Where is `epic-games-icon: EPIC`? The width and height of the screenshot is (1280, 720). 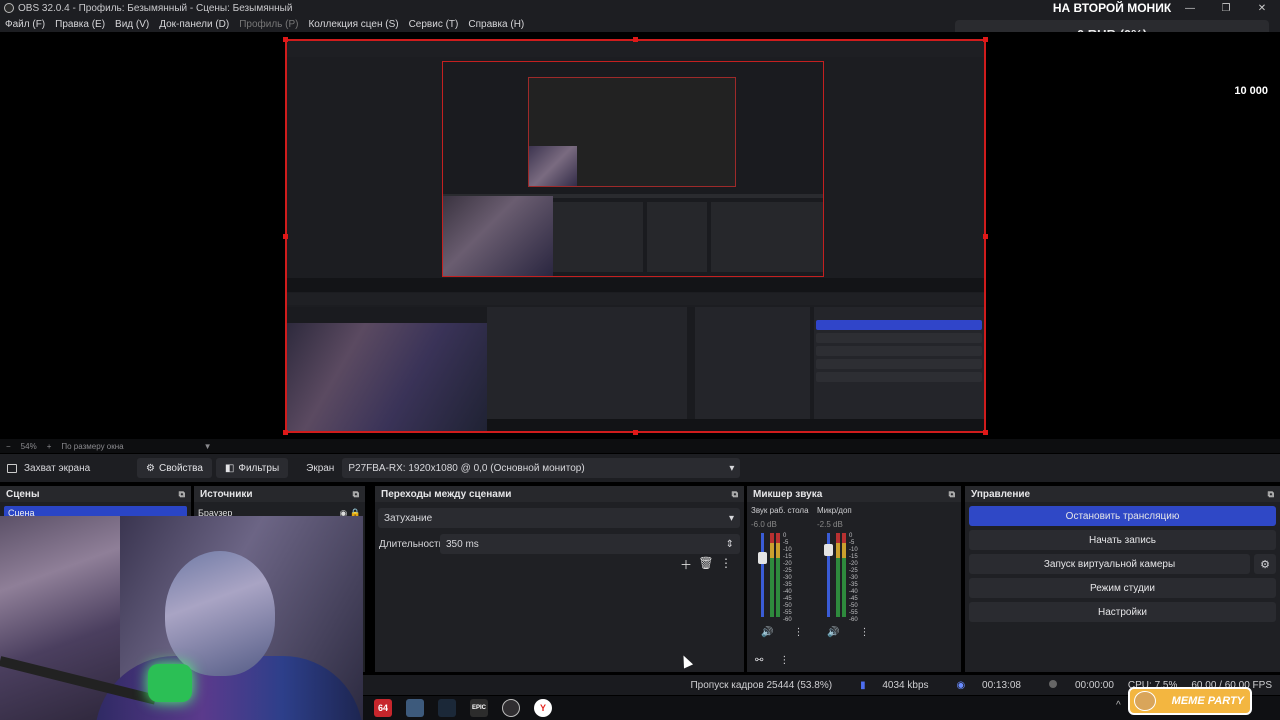
epic-games-icon: EPIC is located at coordinates (479, 708).